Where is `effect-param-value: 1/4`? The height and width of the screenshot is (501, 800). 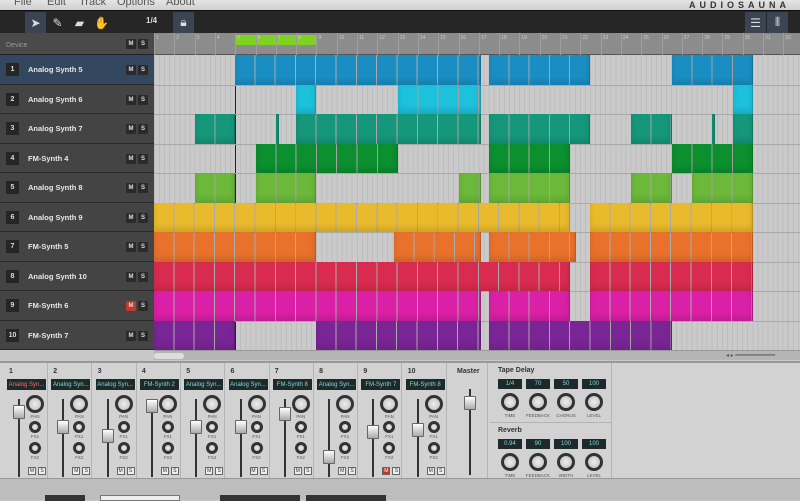
effect-param-value: 1/4 is located at coordinates (510, 384).